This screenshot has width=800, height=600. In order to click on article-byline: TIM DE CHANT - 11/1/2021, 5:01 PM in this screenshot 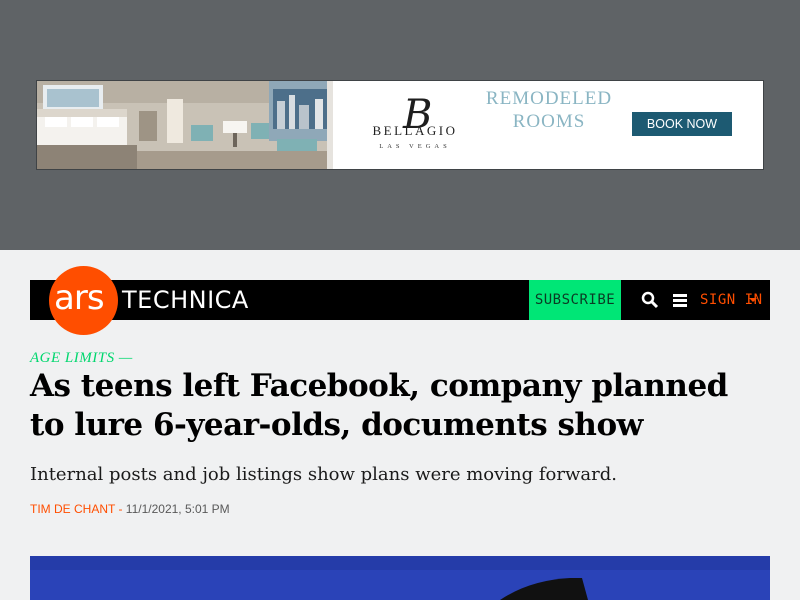, I will do `click(130, 509)`.